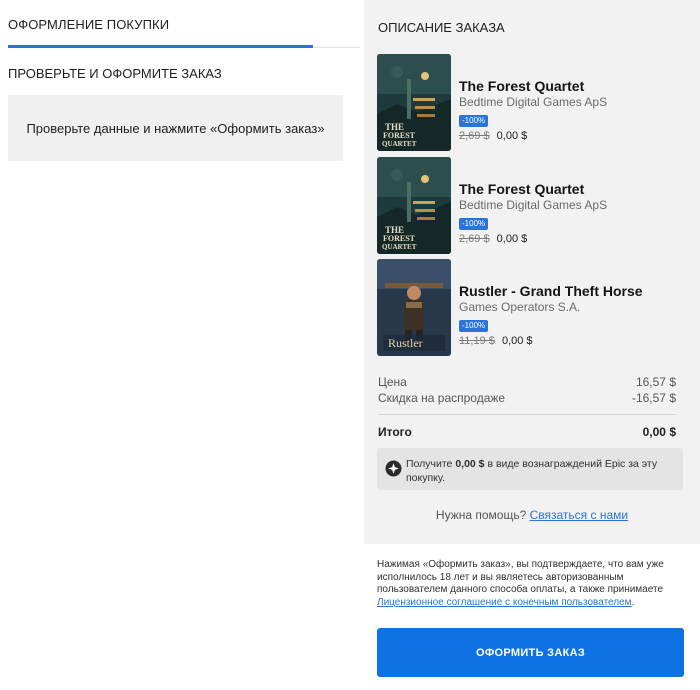 This screenshot has width=700, height=690. What do you see at coordinates (395, 432) in the screenshot?
I see `total-label: Итого` at bounding box center [395, 432].